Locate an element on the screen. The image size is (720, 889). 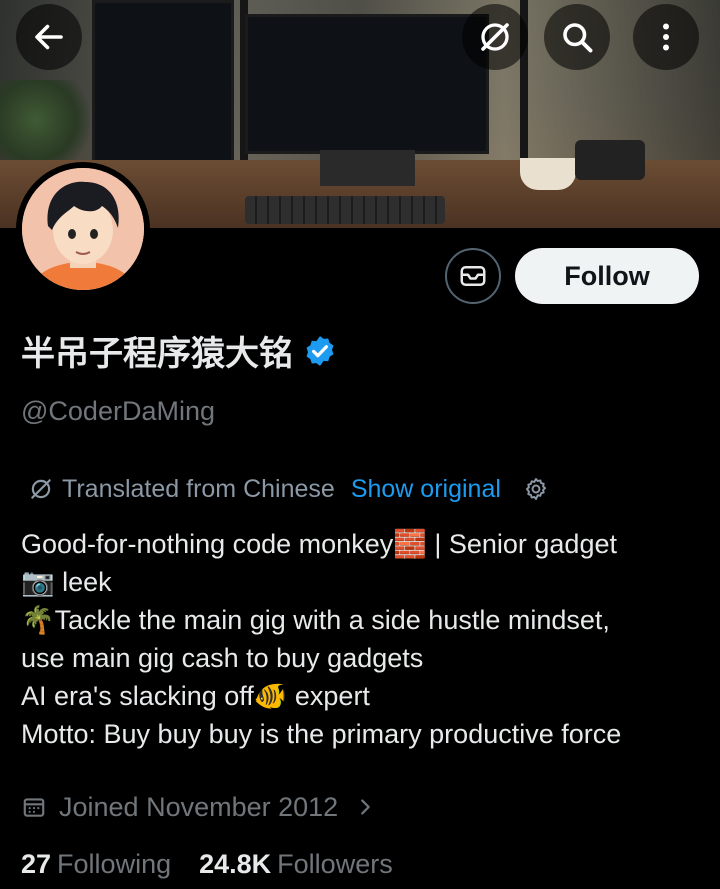
arrow-left-icon is located at coordinates (49, 37).